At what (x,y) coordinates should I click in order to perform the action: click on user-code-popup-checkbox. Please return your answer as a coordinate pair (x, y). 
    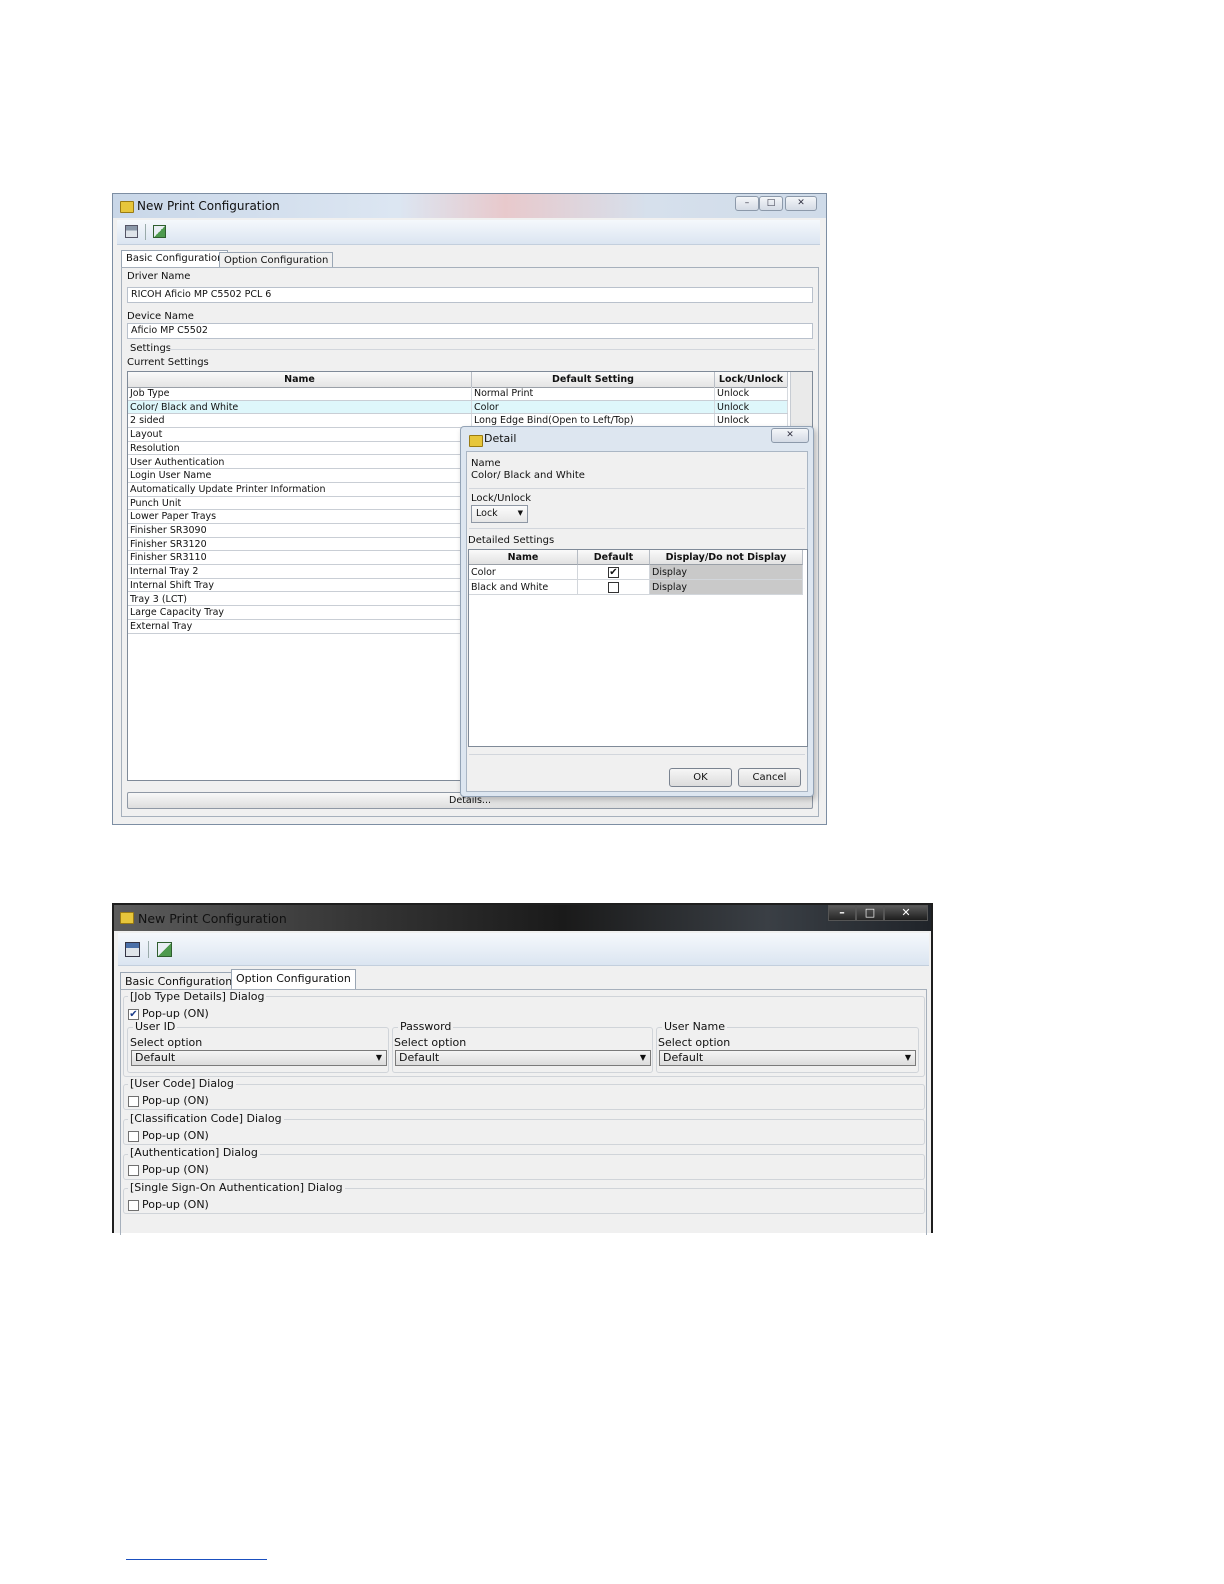
    Looking at the image, I should click on (133, 1101).